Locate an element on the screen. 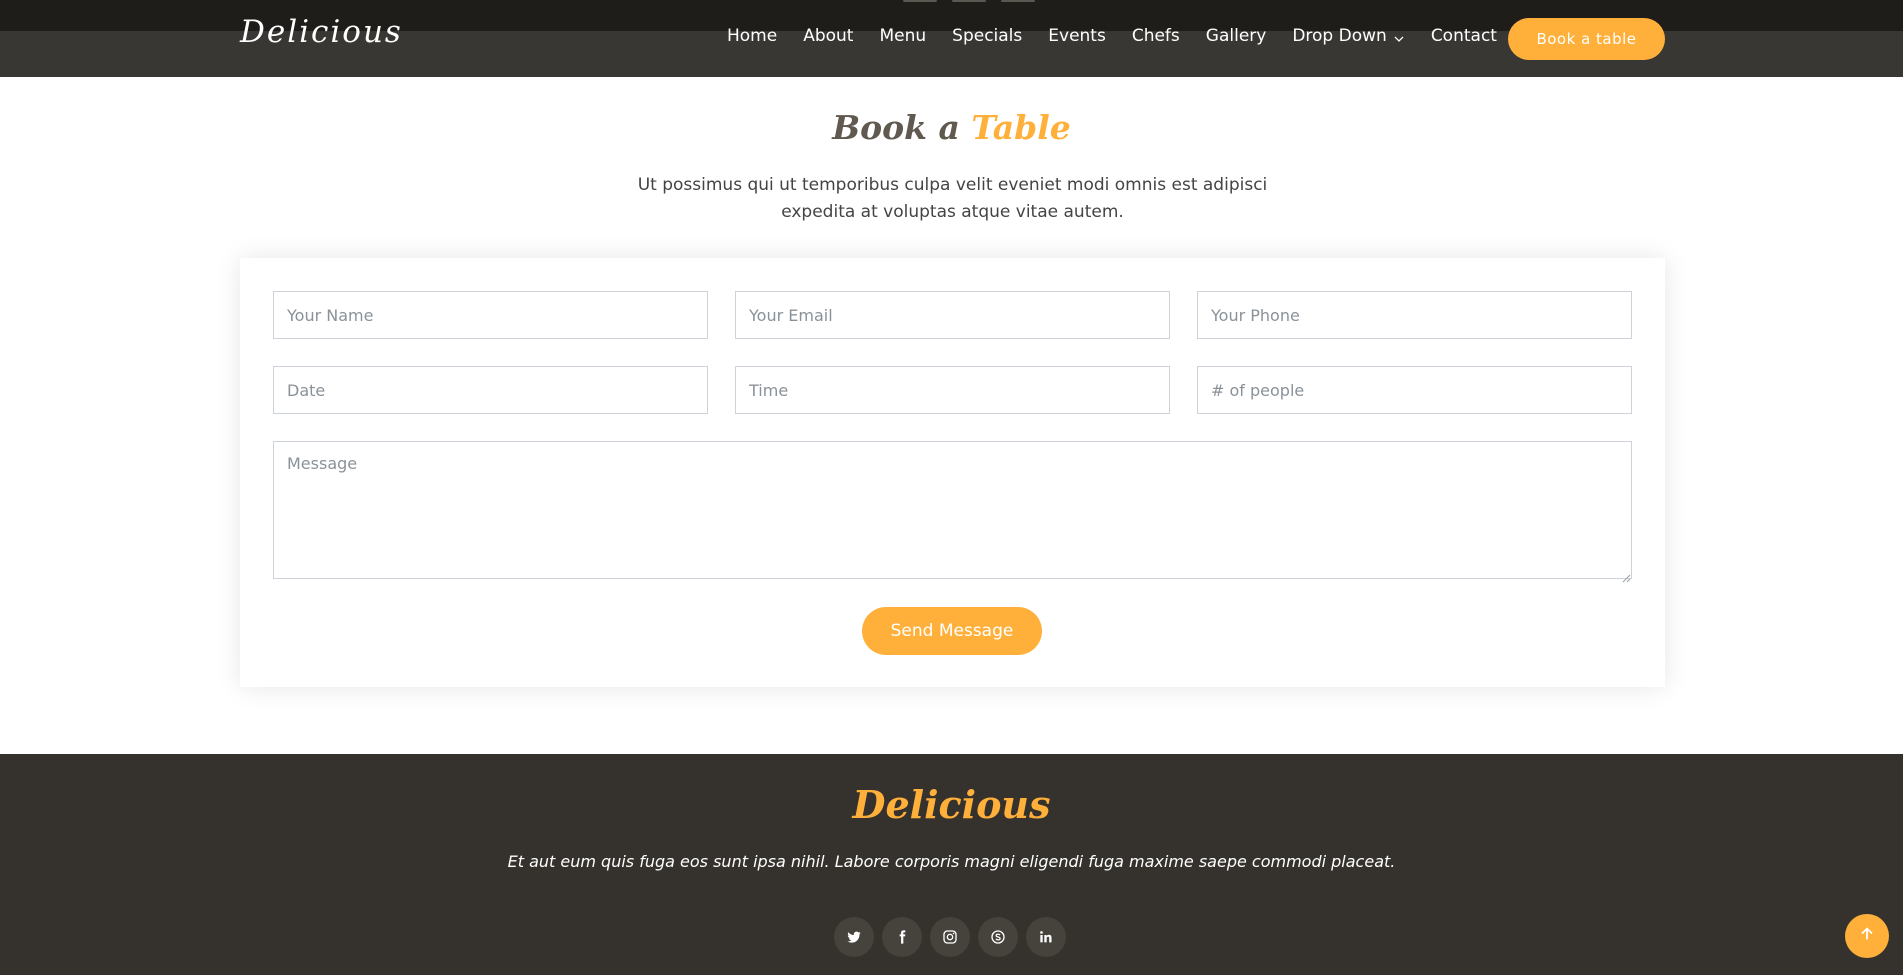 This screenshot has height=975, width=1903. twitter-icon is located at coordinates (854, 937).